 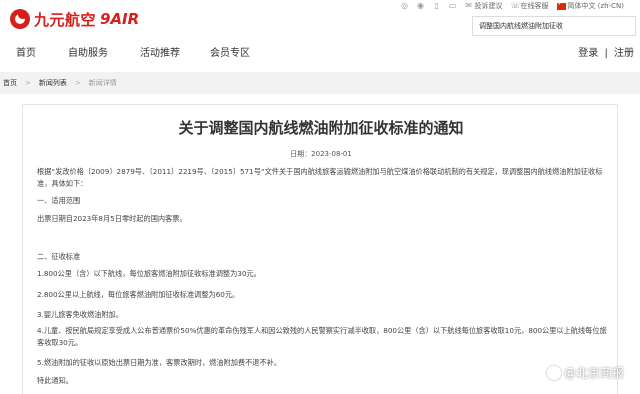 I want to click on article-paragraph: 3.婴儿旅客免收燃油附加。, so click(x=80, y=314).